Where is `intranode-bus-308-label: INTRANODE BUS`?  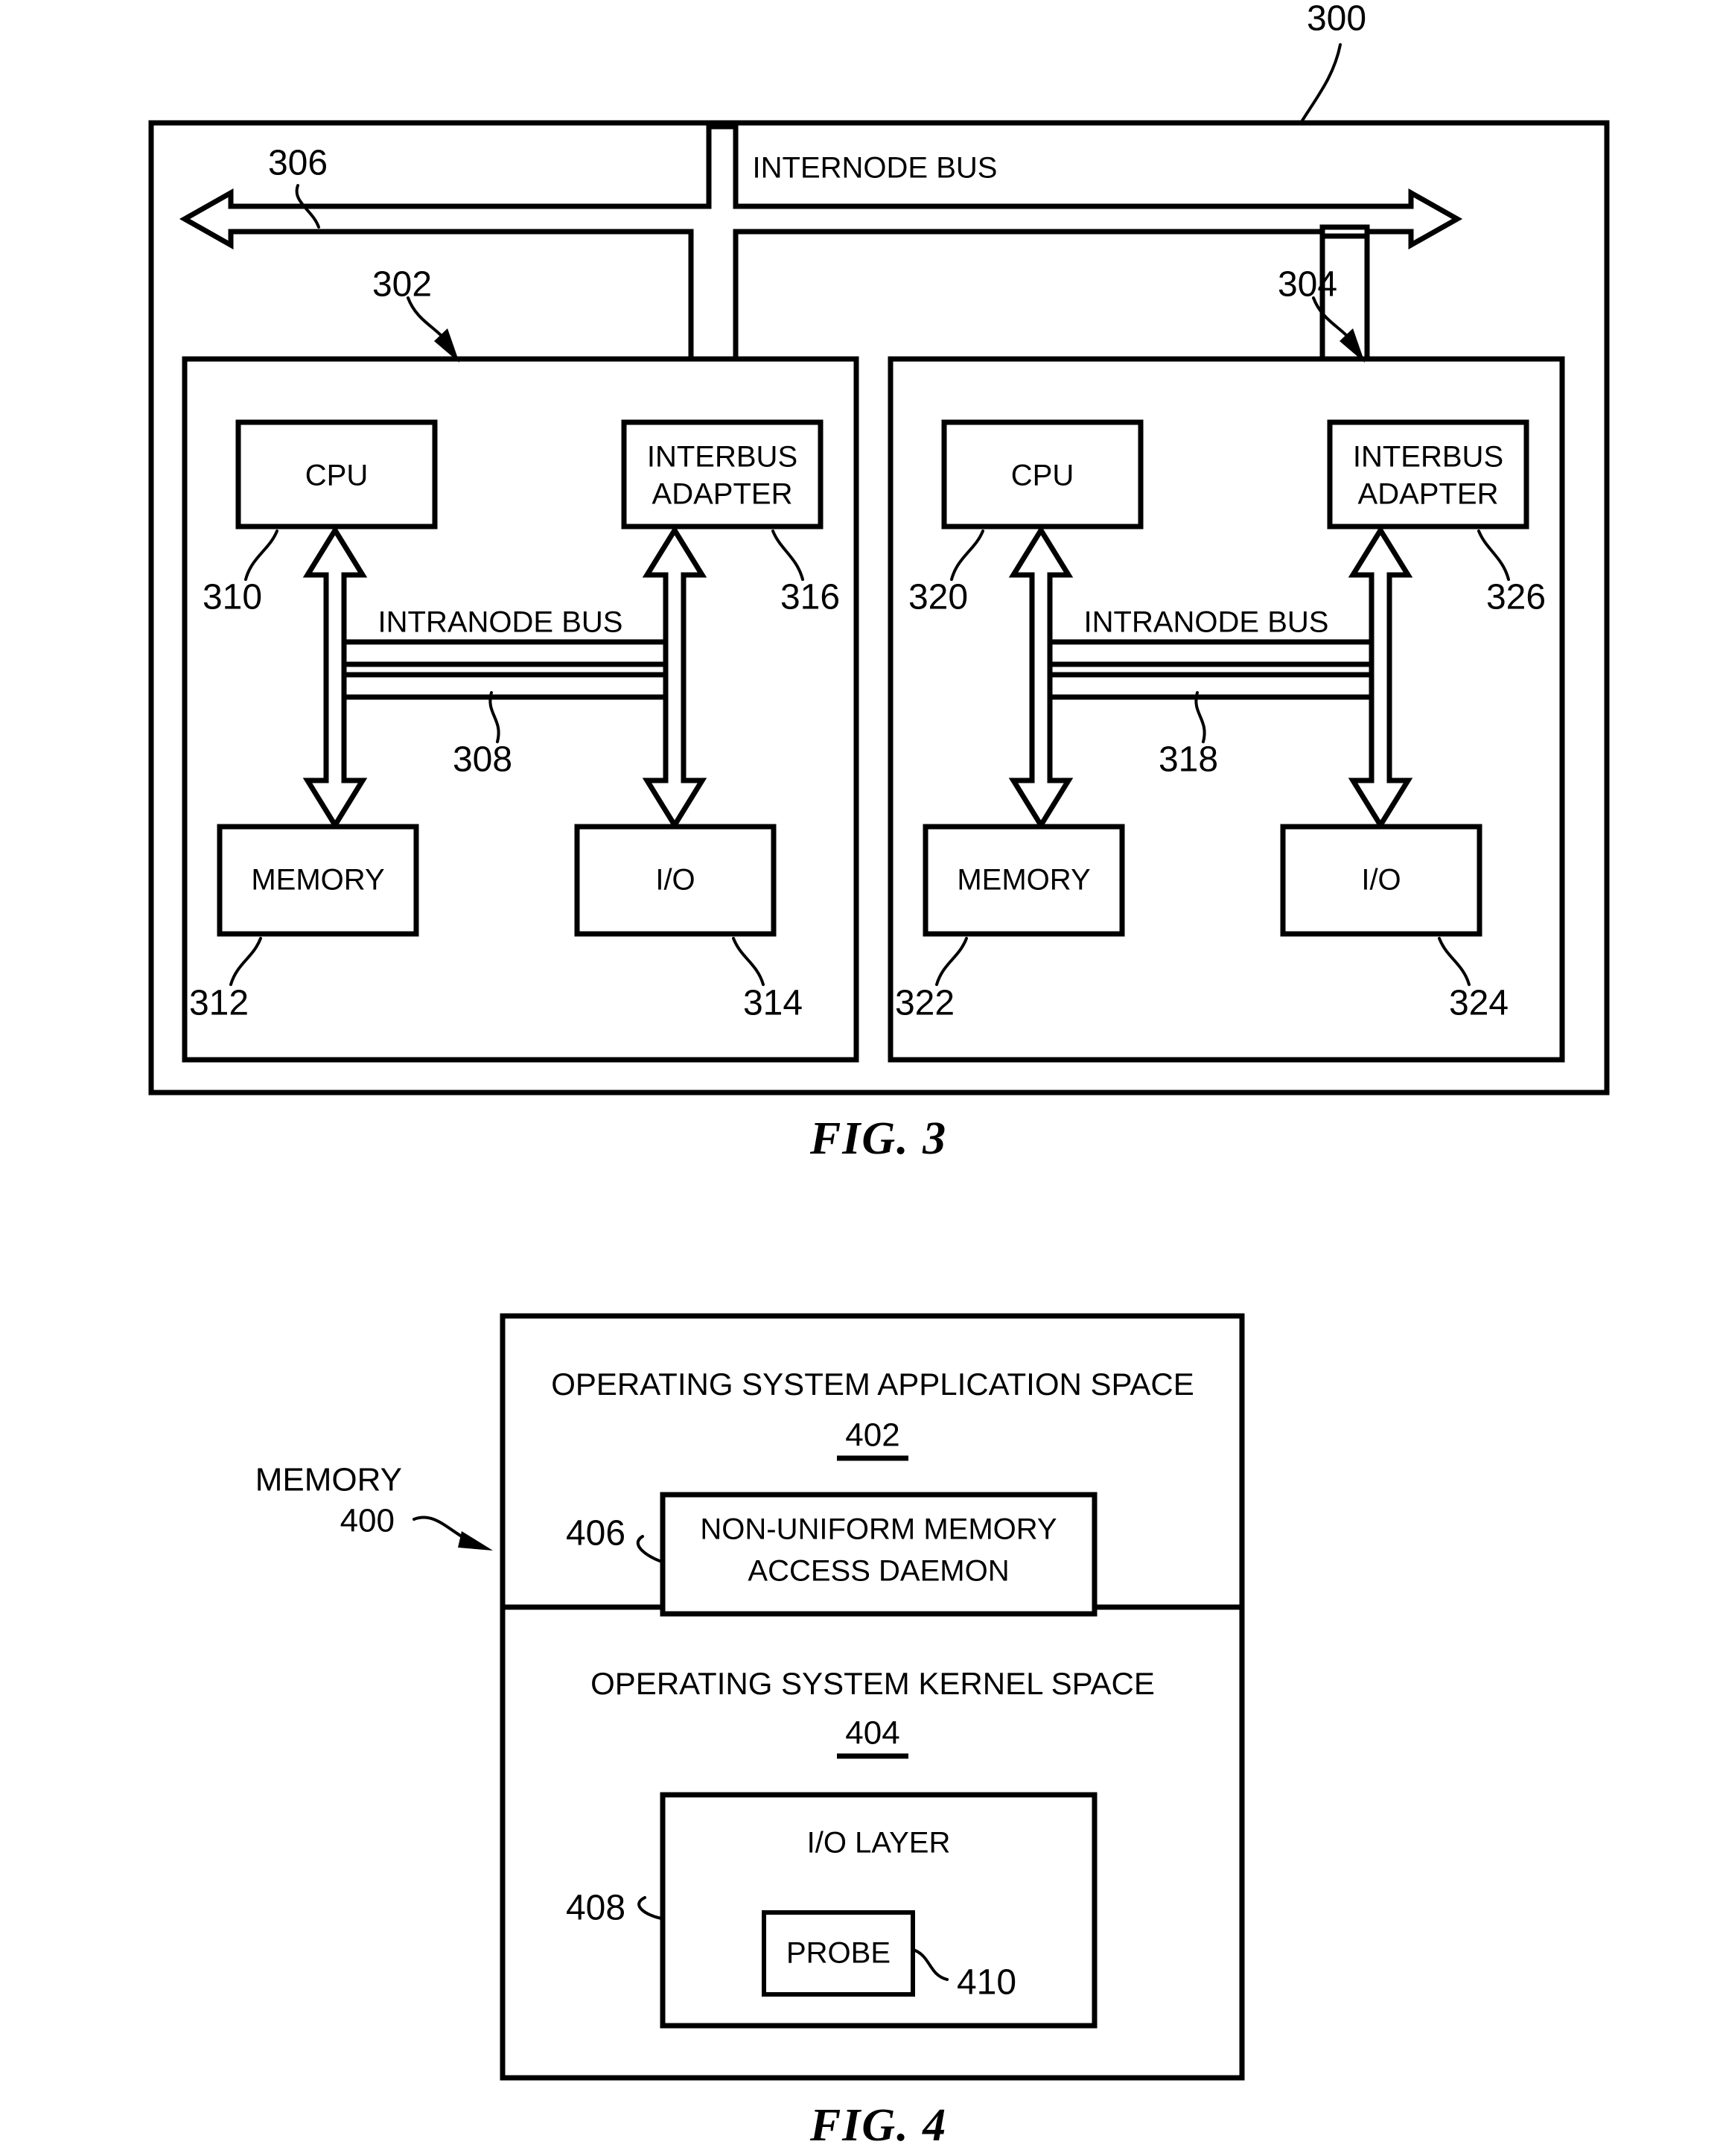
intranode-bus-308-label: INTRANODE BUS is located at coordinates (500, 622).